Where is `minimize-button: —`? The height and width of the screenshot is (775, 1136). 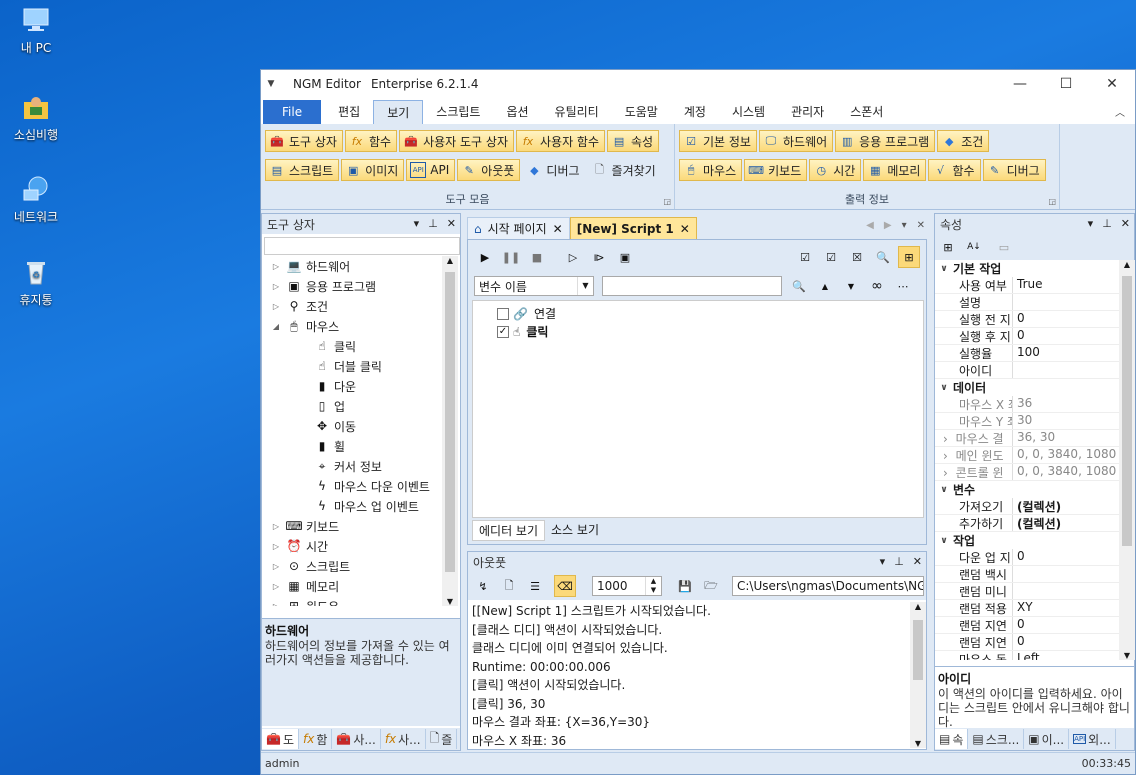
minimize-button: — is located at coordinates (1020, 84).